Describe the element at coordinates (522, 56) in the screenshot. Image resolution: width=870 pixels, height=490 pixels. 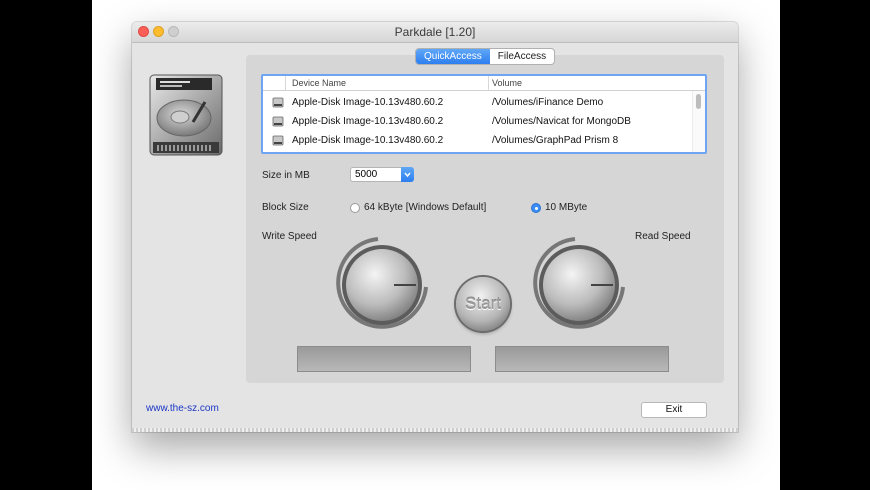
I see `tab-fileaccess: FileAccess` at that location.